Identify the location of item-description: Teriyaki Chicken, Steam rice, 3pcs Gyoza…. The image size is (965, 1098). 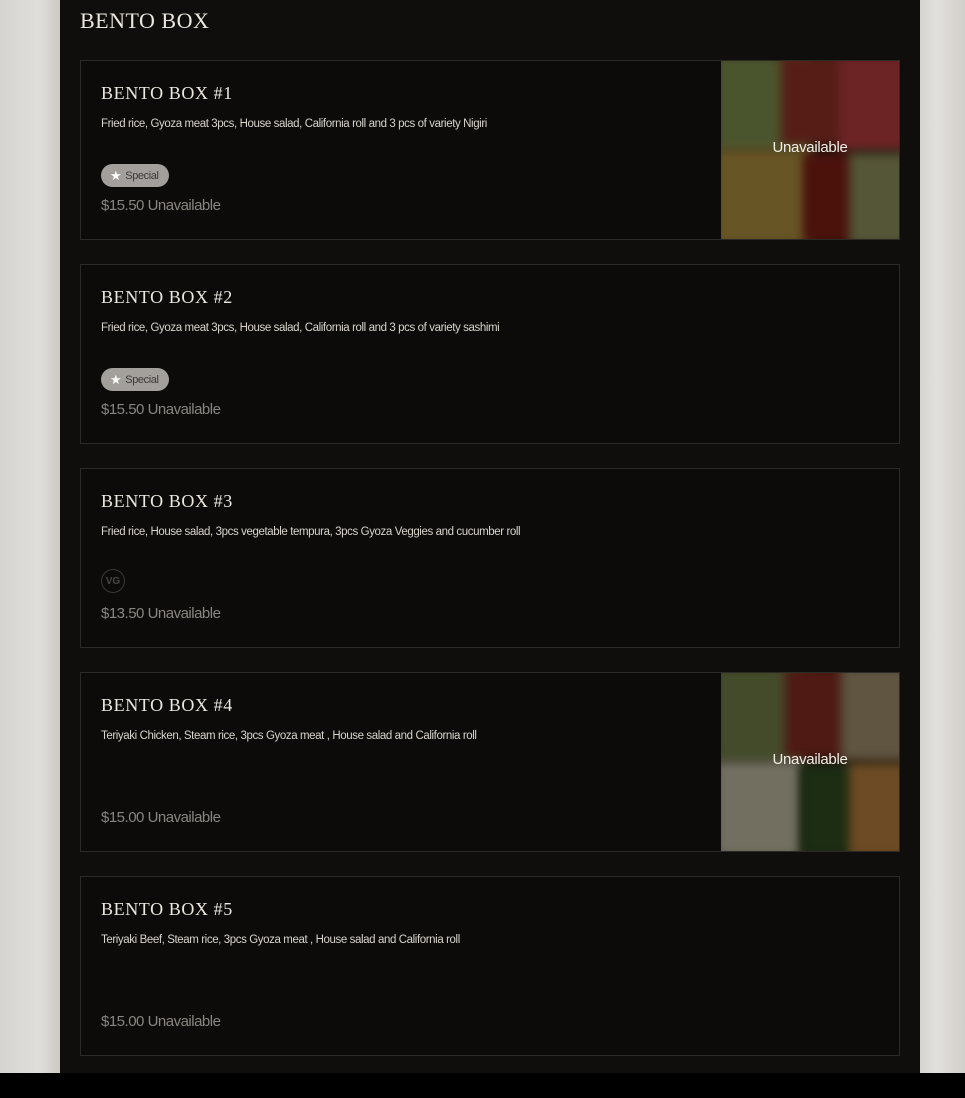
(289, 736).